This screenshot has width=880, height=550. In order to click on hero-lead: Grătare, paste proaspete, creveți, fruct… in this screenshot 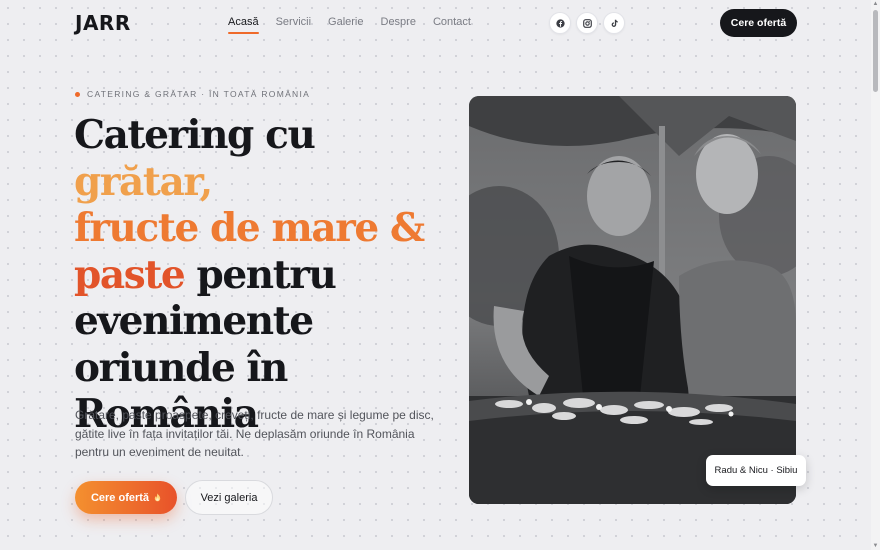, I will do `click(254, 433)`.